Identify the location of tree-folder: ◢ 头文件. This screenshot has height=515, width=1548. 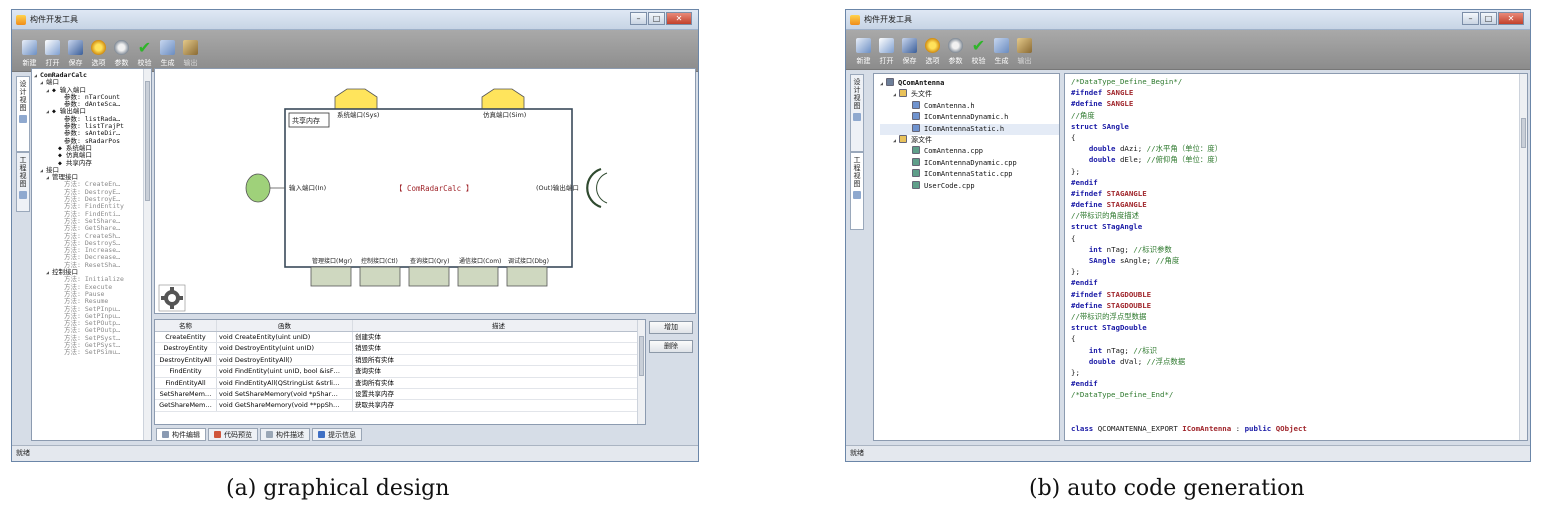
(969, 94).